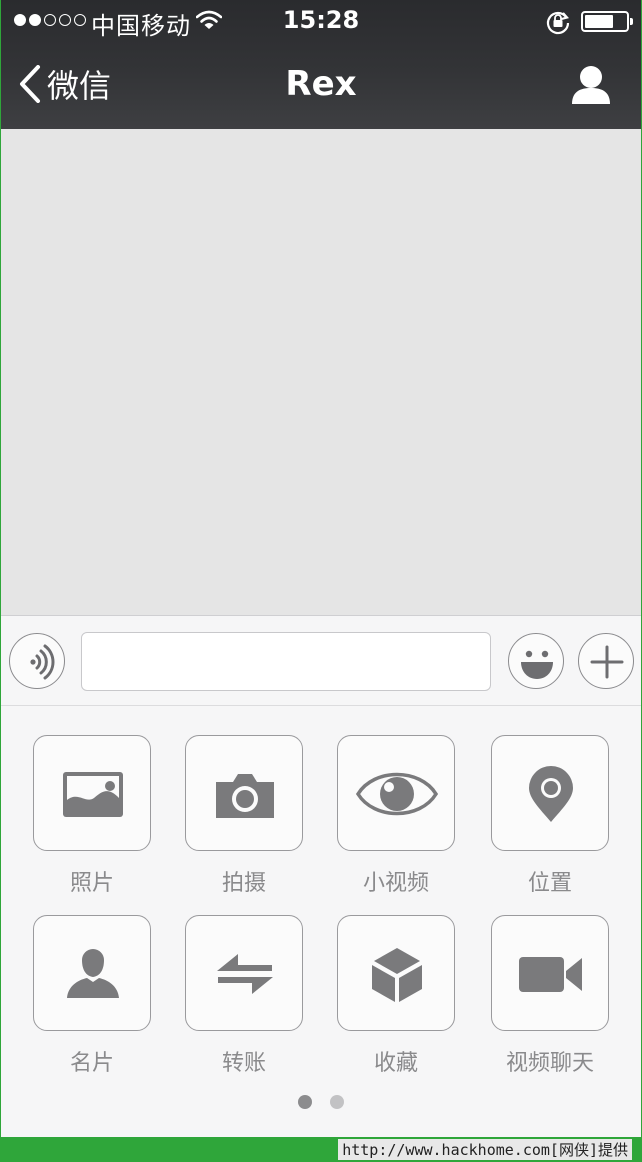  I want to click on contact-card-button, so click(92, 973).